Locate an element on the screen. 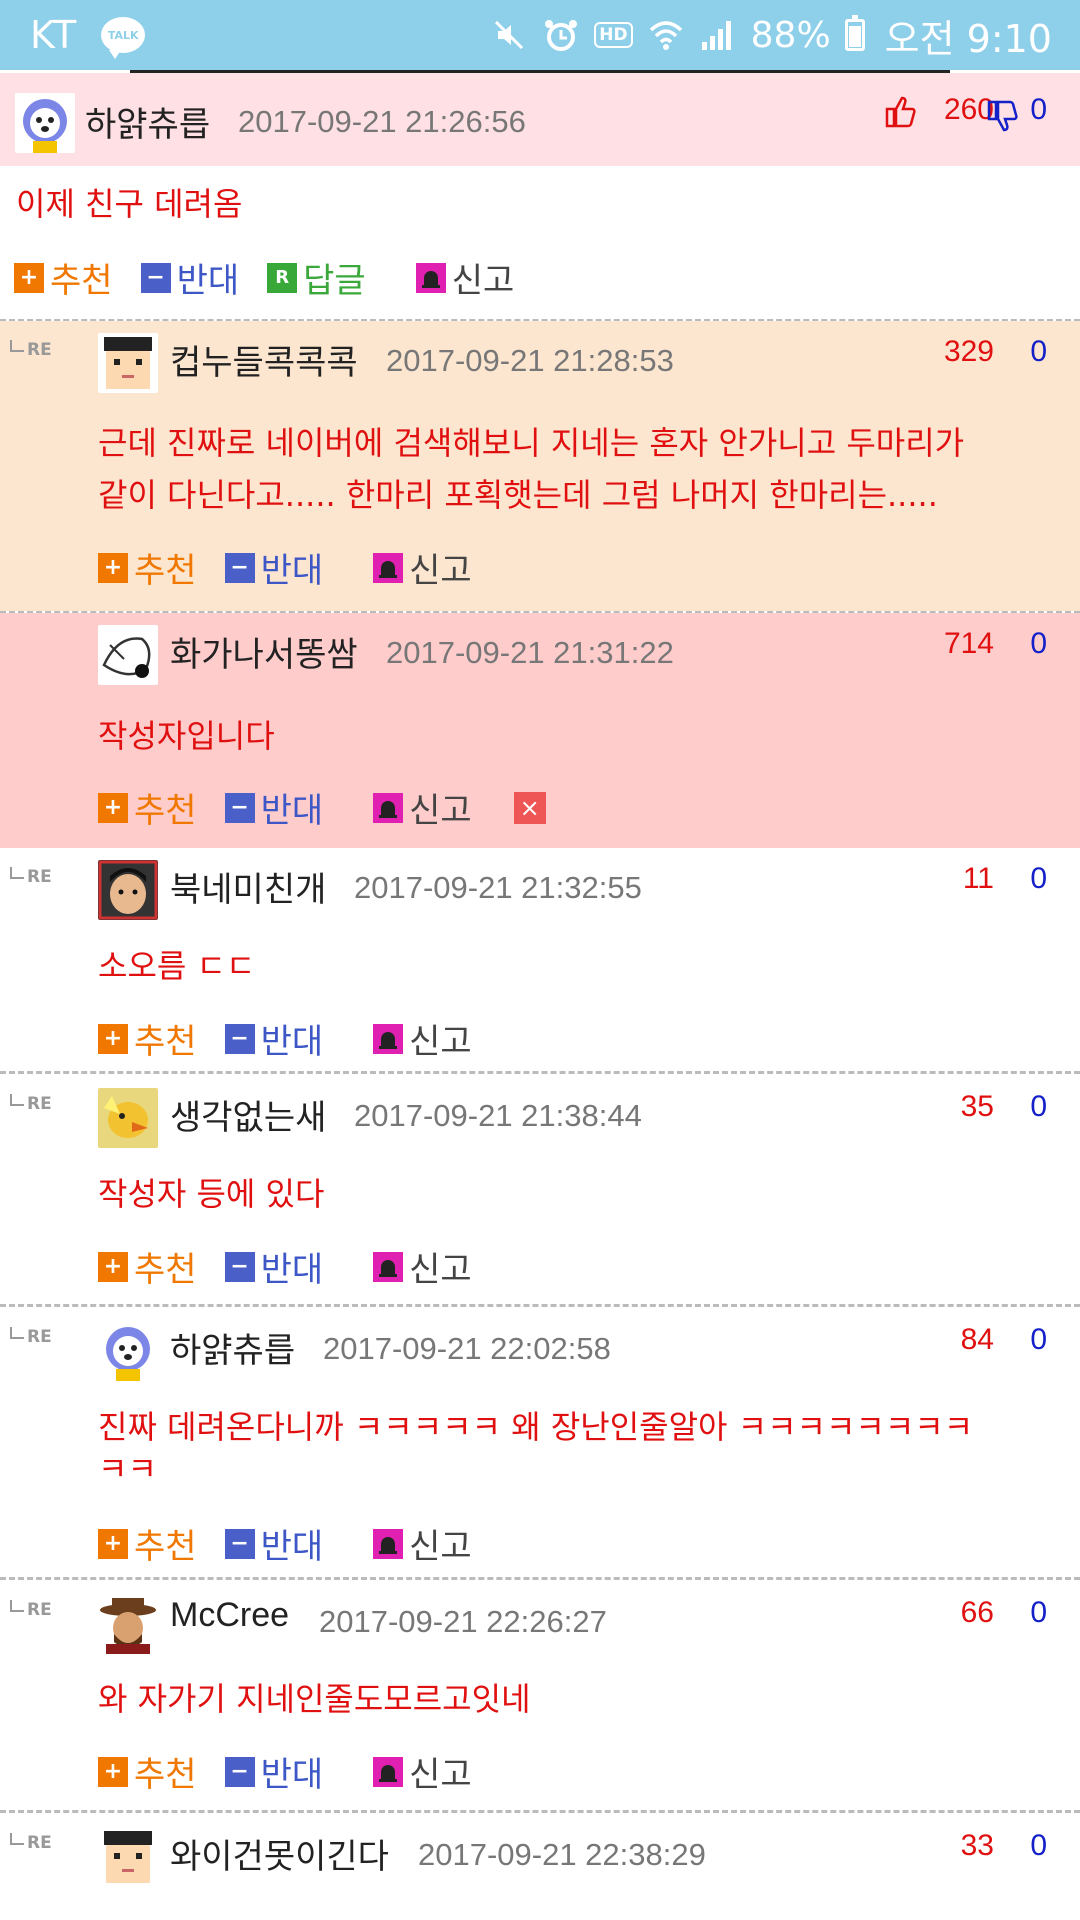  comment-date: 2017-09-21 21:31:22 is located at coordinates (530, 652).